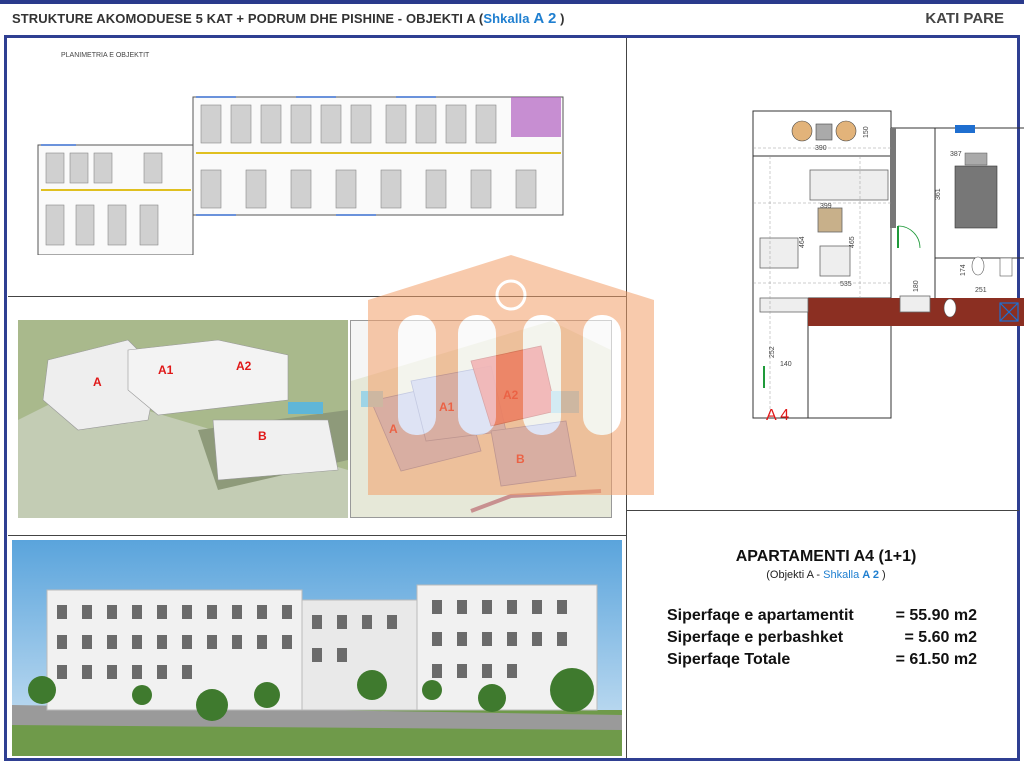  What do you see at coordinates (481, 419) in the screenshot?
I see `site-layout-render: A A1 A2 B` at bounding box center [481, 419].